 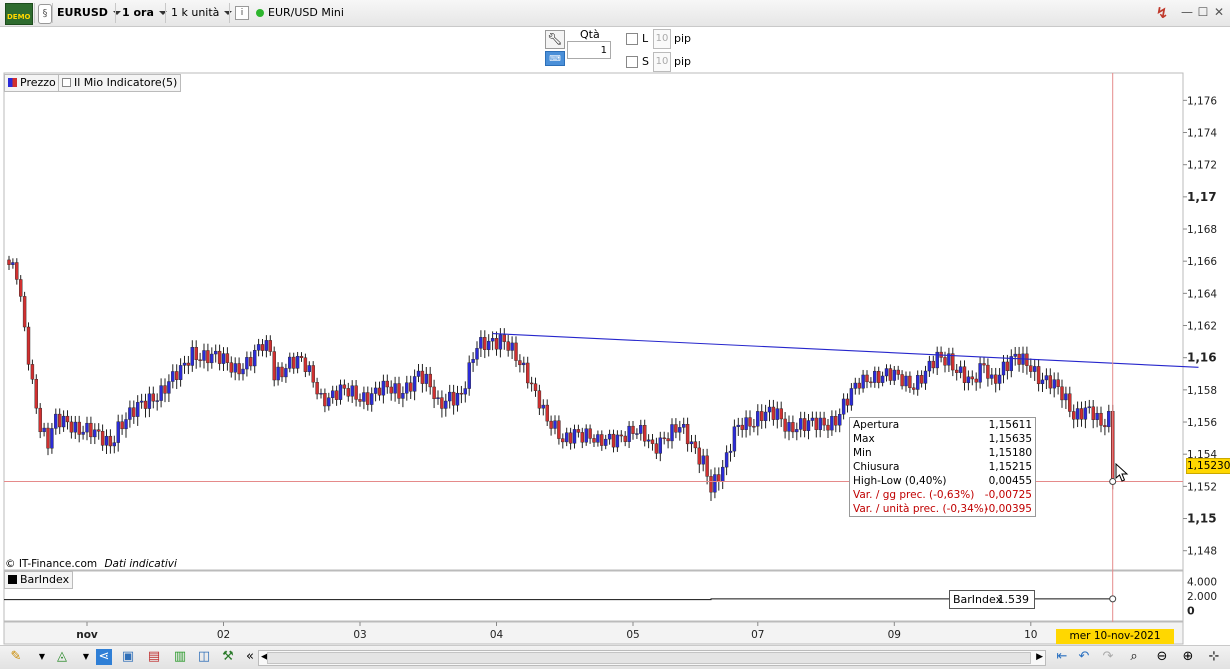 I want to click on y-axis-tick-label: 1,166, so click(x=1202, y=262).